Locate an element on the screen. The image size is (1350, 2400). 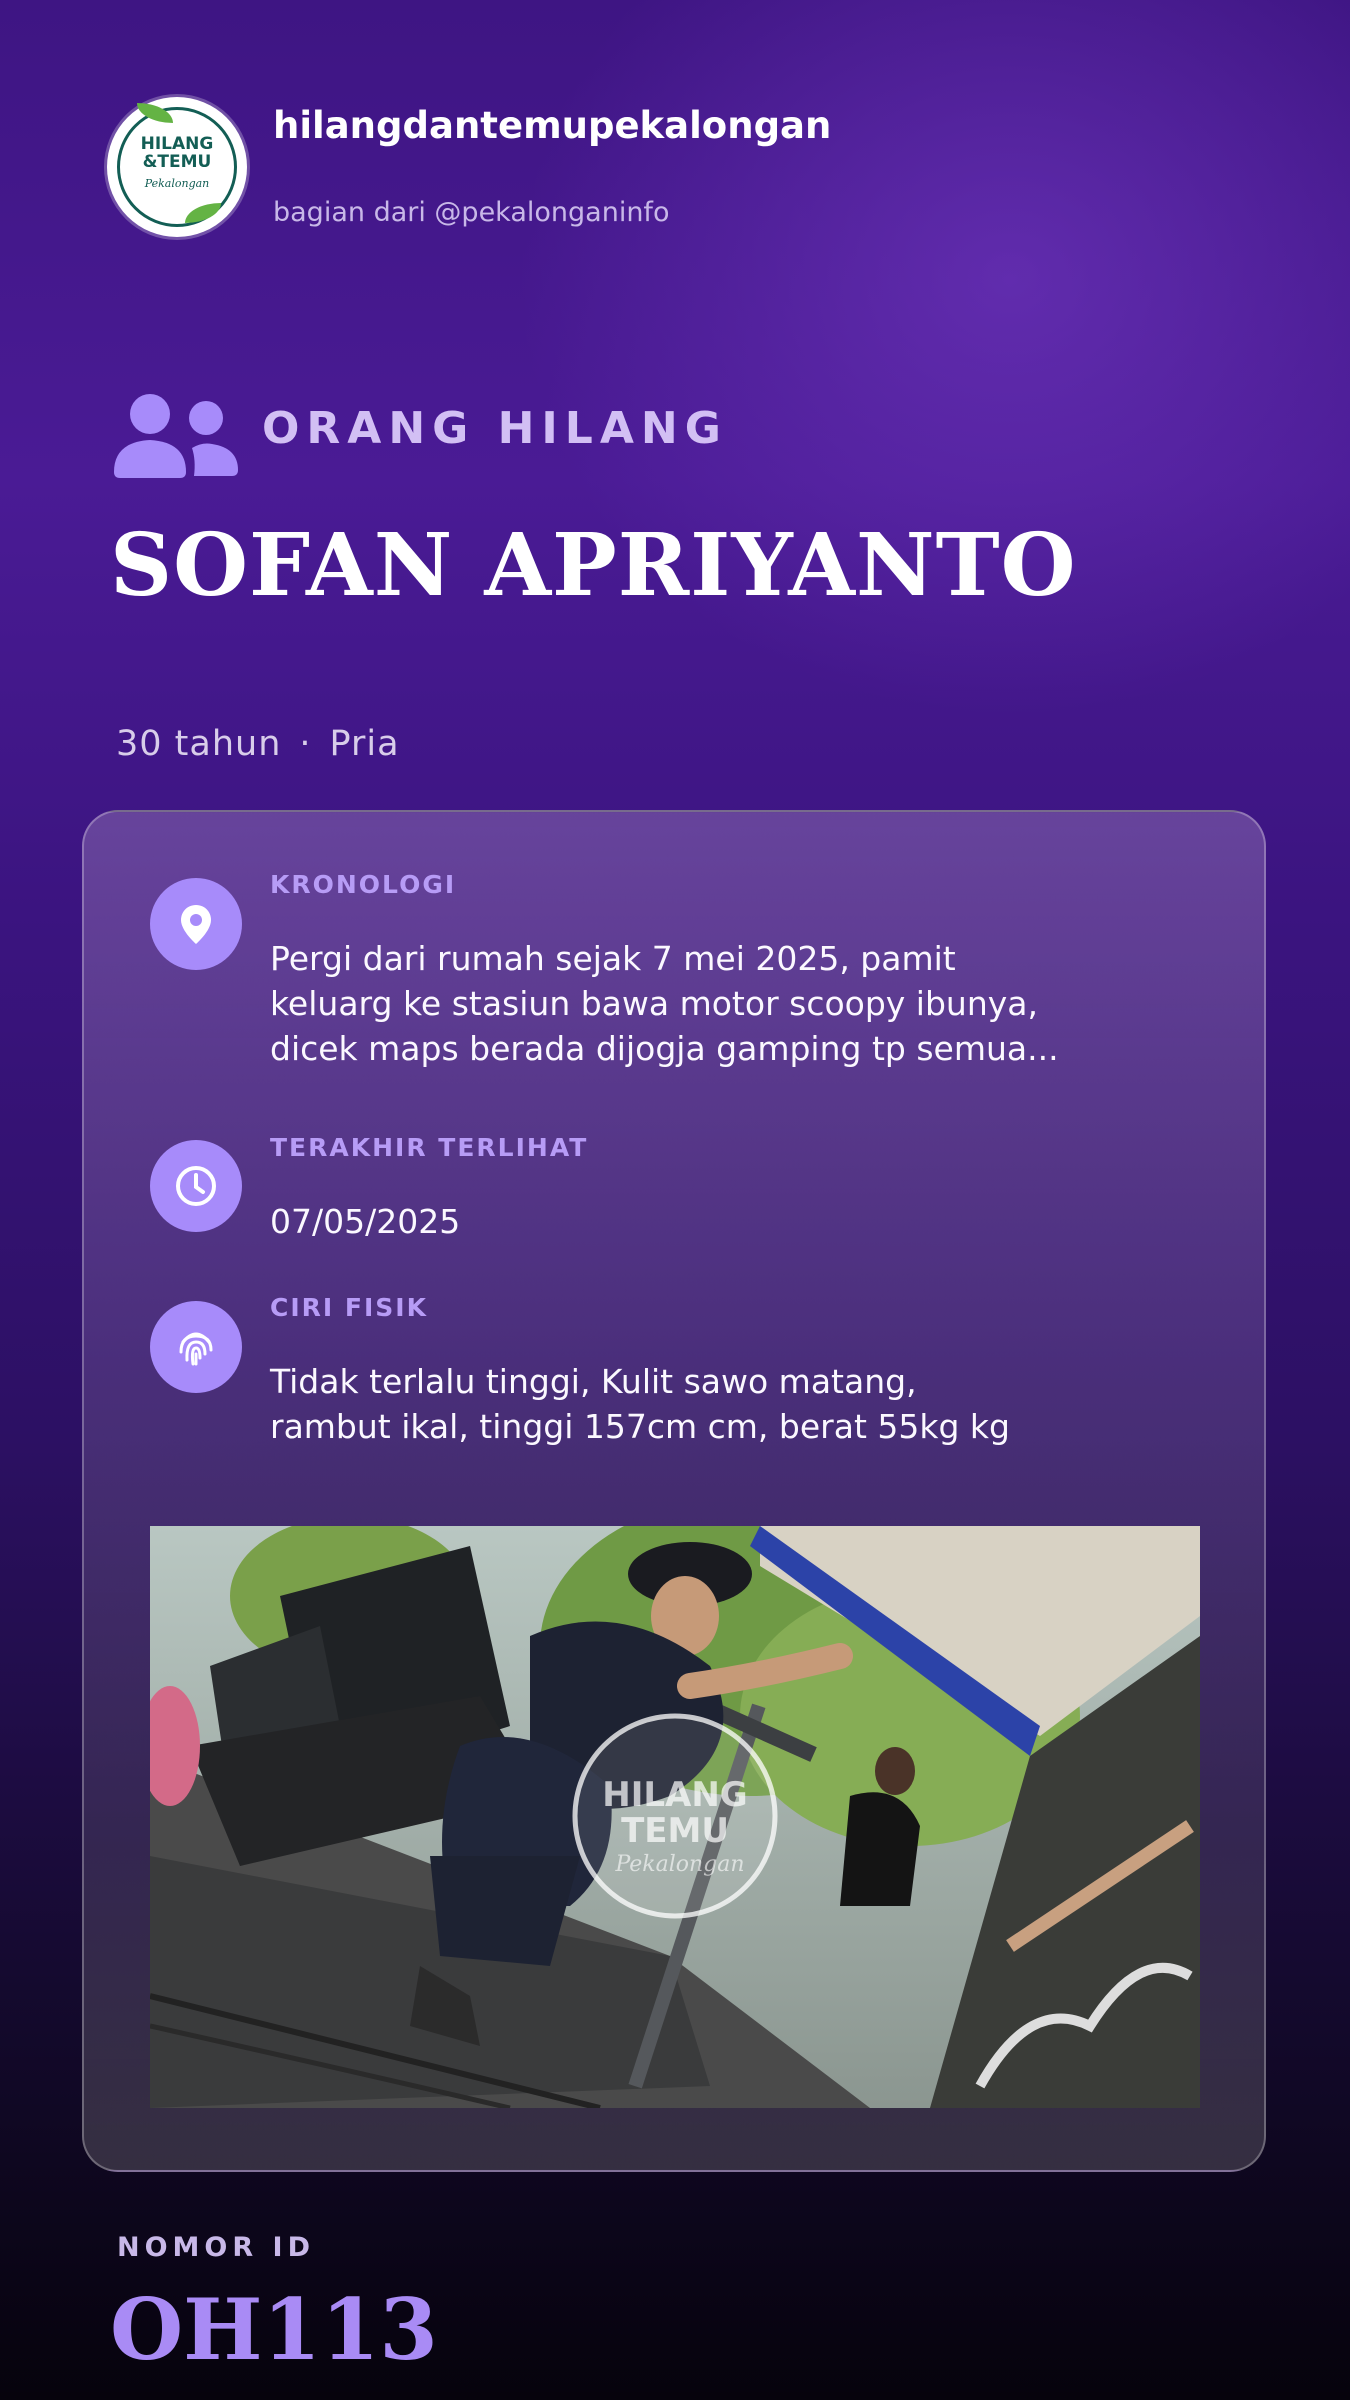
account-name: hilangdantemupekalongan is located at coordinates (552, 125).